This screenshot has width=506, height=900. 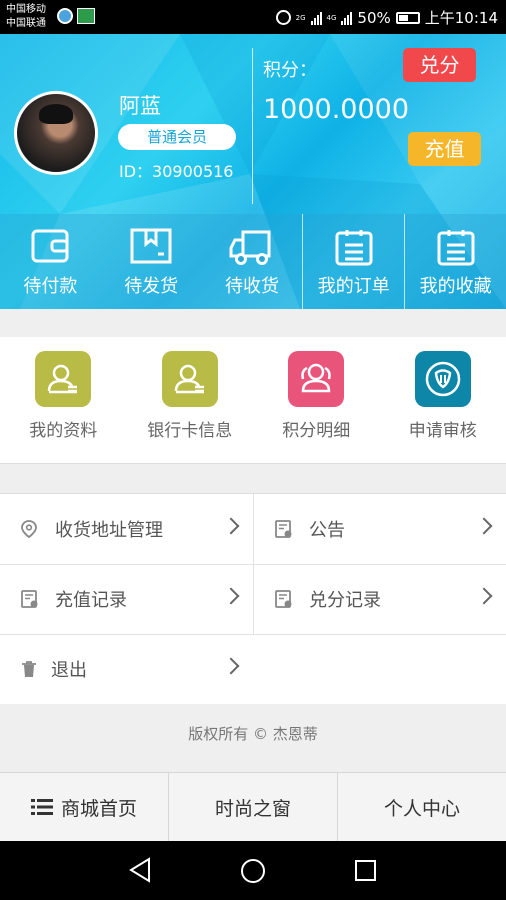 What do you see at coordinates (442, 431) in the screenshot?
I see `quick-label: 申请审核` at bounding box center [442, 431].